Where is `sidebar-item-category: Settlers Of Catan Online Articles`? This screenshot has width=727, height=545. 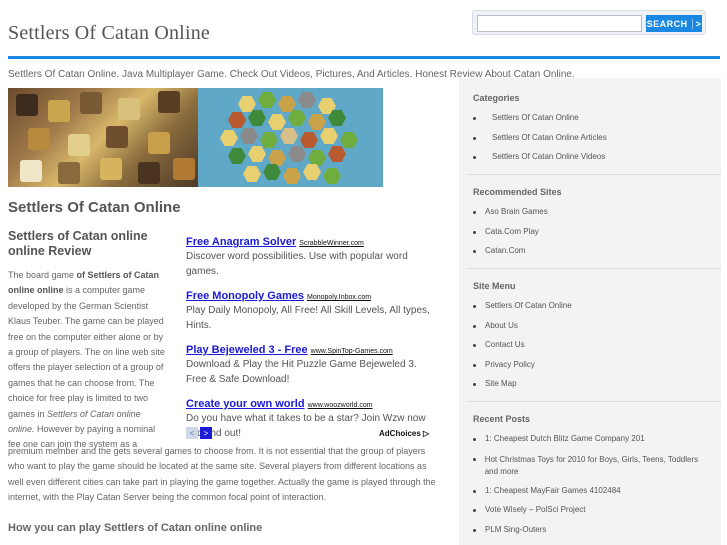 sidebar-item-category: Settlers Of Catan Online Articles is located at coordinates (540, 137).